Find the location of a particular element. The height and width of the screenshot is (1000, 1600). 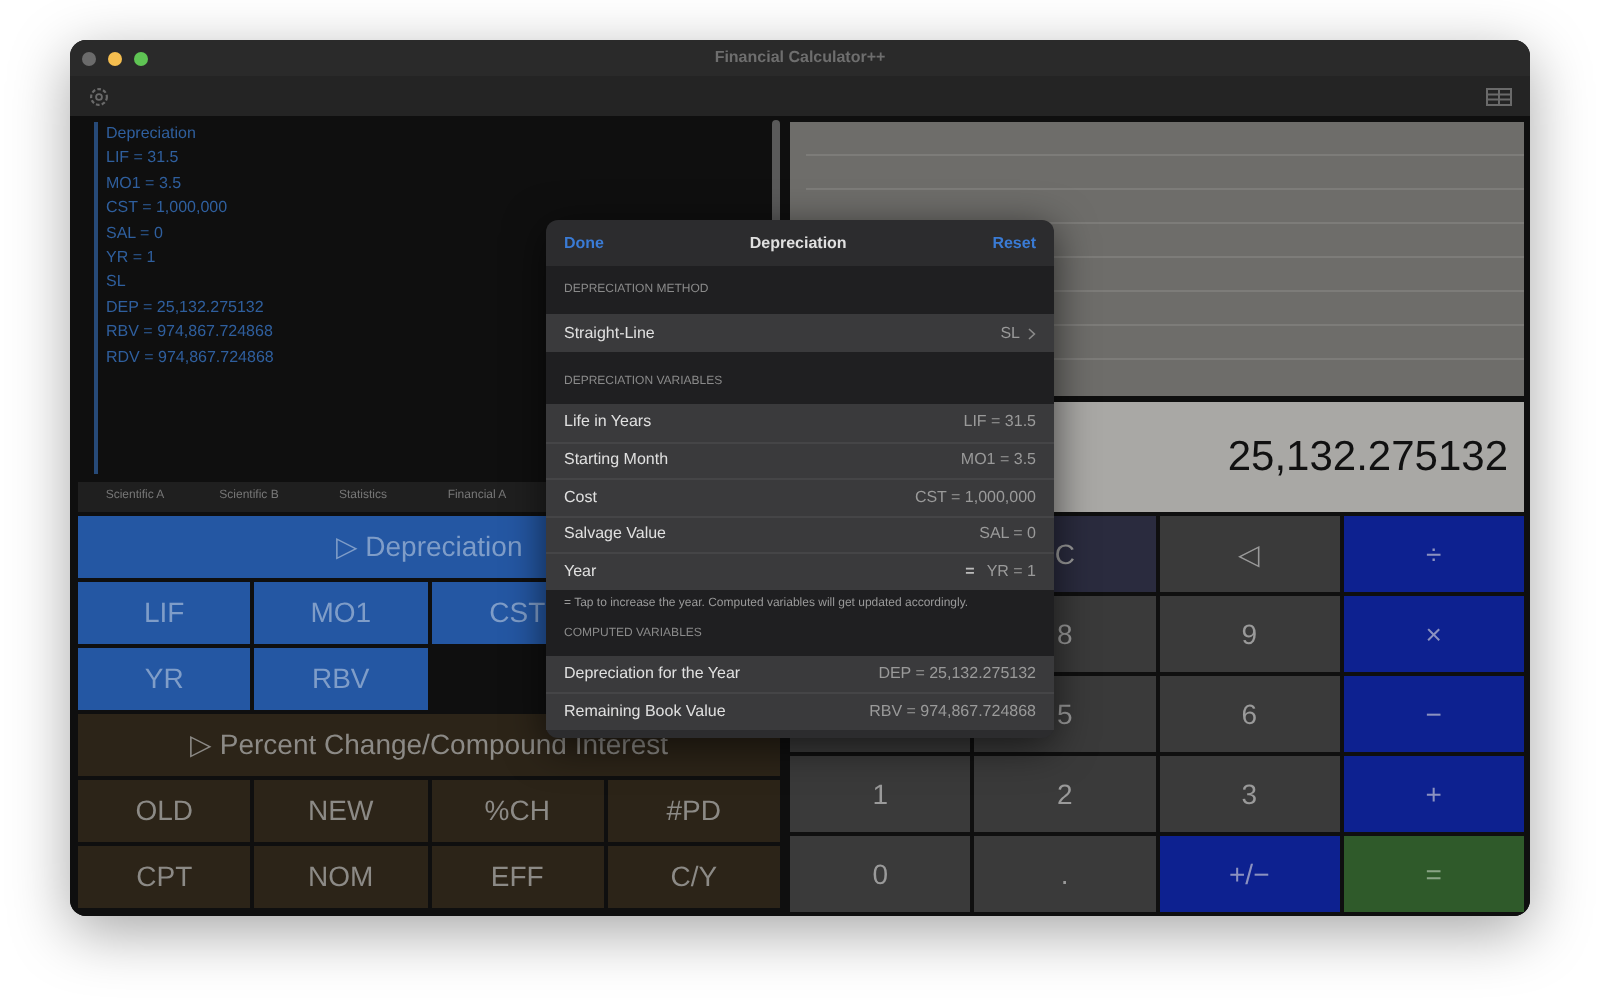

keypad-key: − is located at coordinates (1433, 714).